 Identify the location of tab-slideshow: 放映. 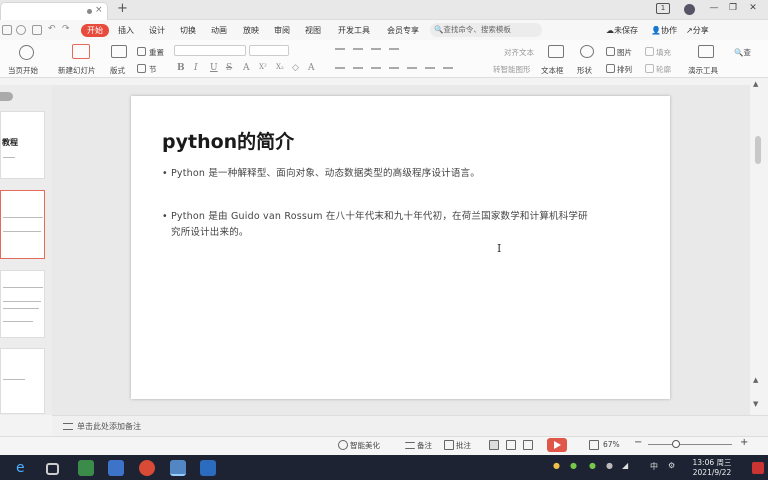
(251, 30).